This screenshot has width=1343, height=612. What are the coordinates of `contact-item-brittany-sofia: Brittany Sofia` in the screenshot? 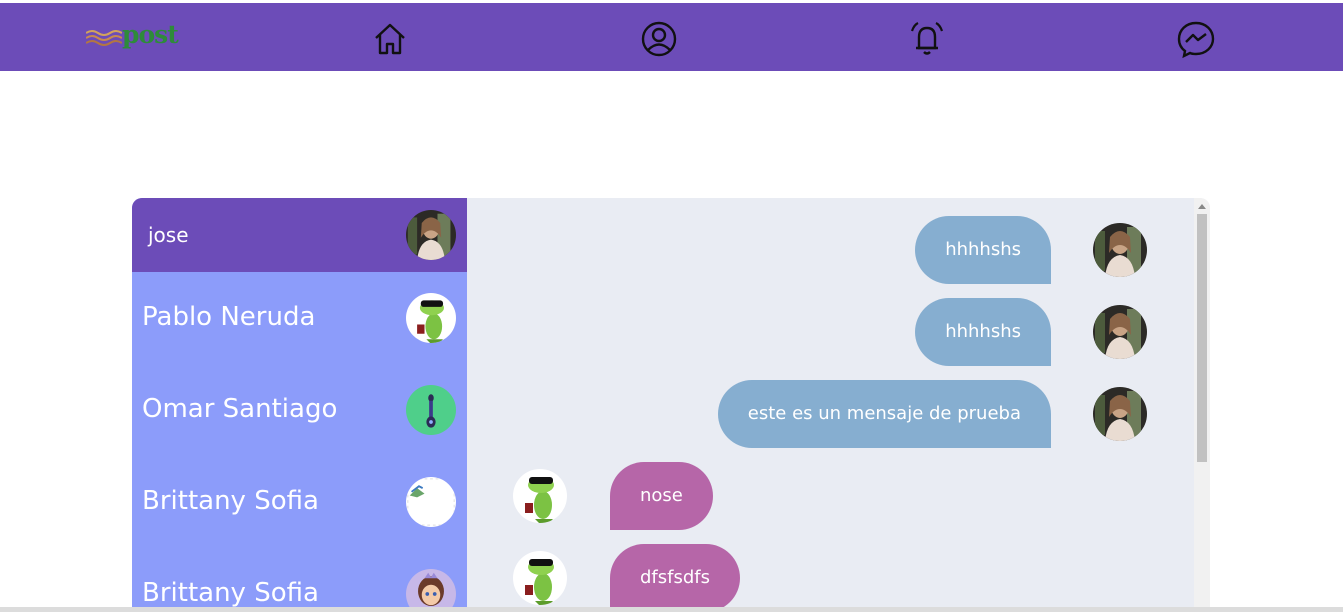 It's located at (299, 502).